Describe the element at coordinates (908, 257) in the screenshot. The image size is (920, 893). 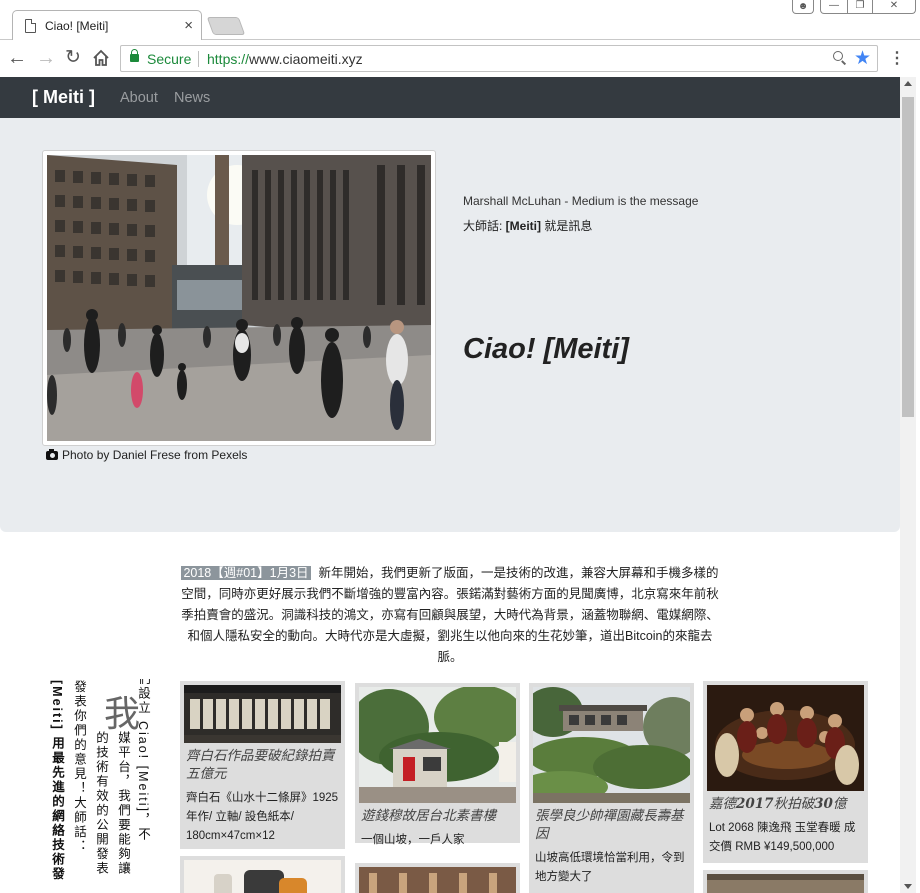
I see `scrollbar-thumb` at that location.